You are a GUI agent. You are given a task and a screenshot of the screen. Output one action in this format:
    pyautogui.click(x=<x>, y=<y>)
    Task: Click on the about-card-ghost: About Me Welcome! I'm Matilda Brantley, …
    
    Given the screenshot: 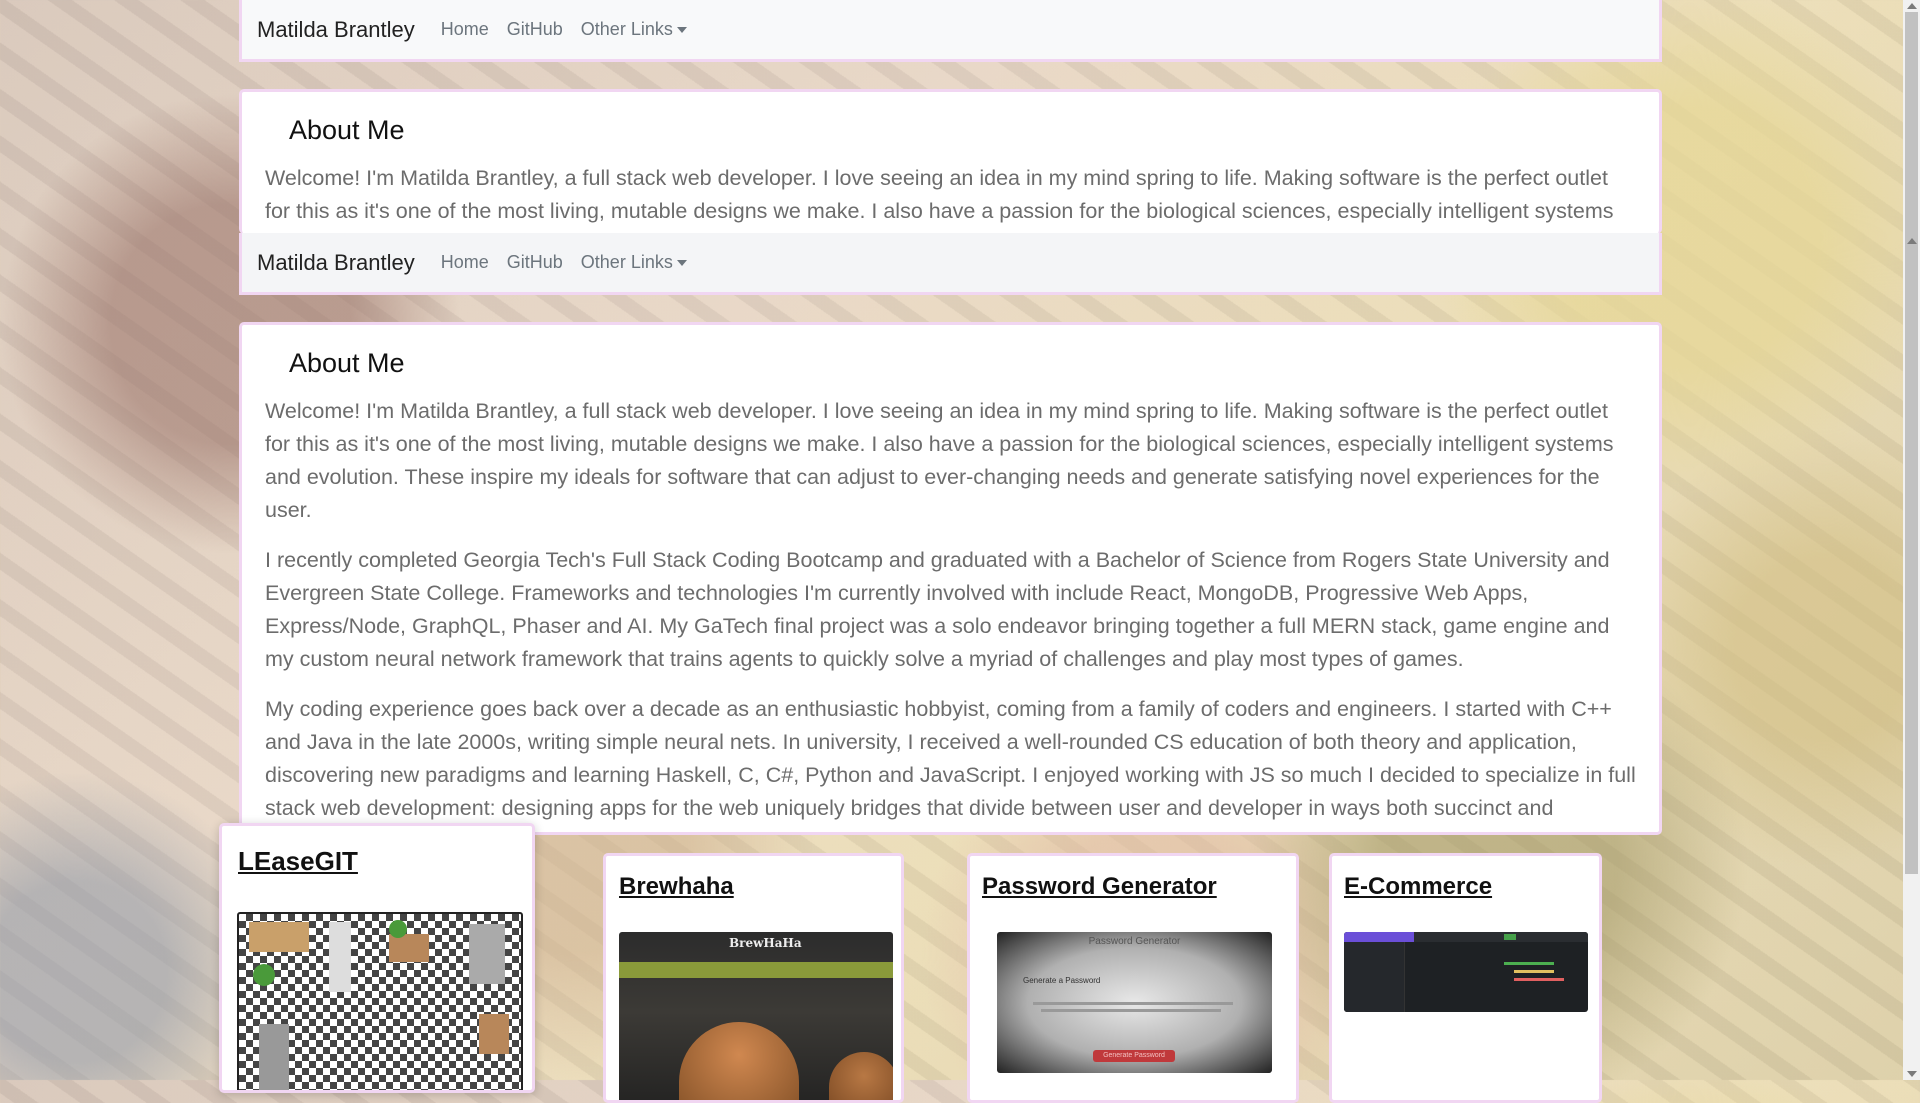 What is the action you would take?
    pyautogui.click(x=950, y=161)
    